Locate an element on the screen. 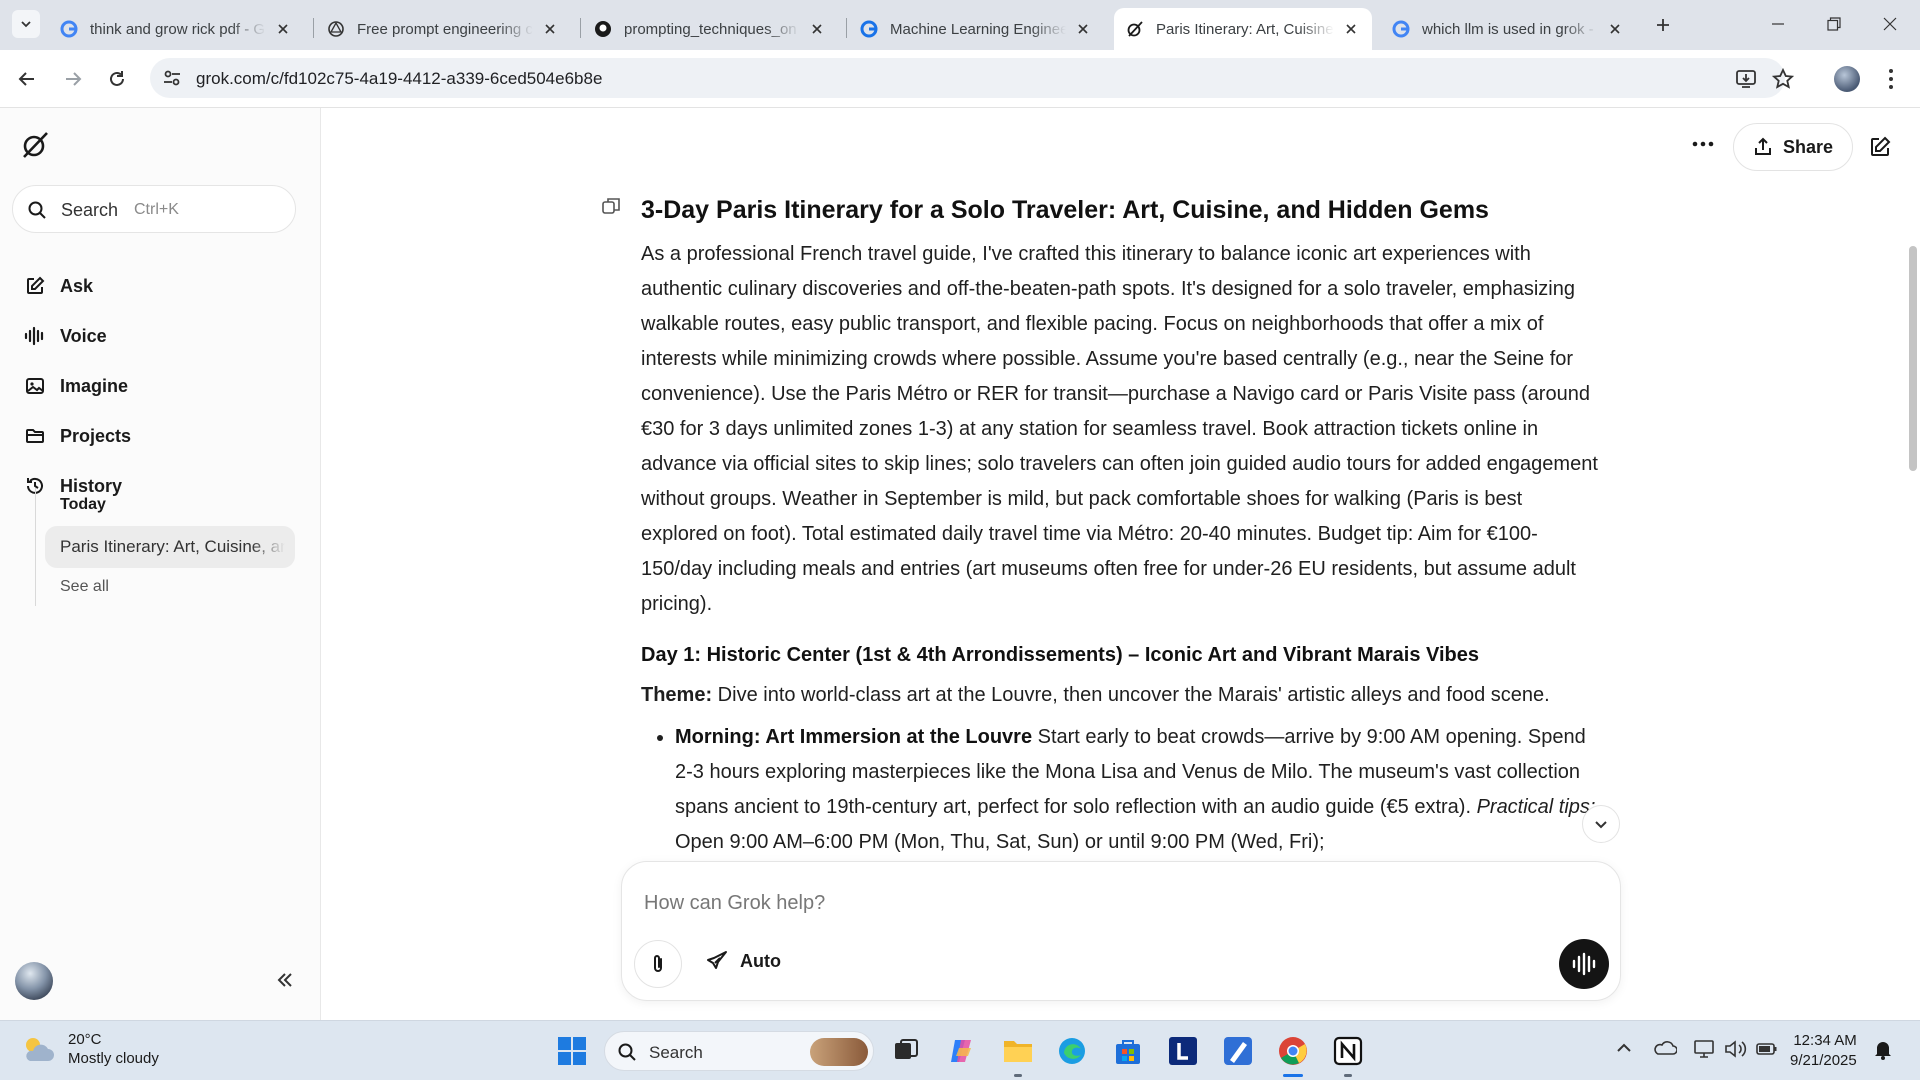 The height and width of the screenshot is (1080, 1920). sidebar-item-label: Ask is located at coordinates (77, 285).